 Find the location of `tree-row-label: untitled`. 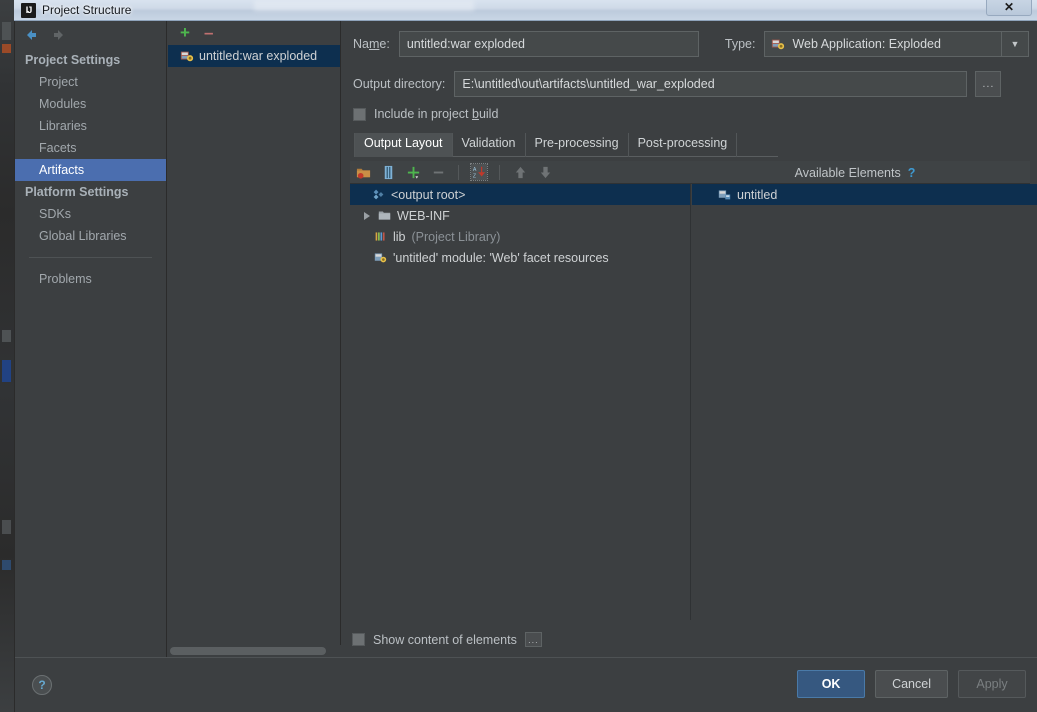

tree-row-label: untitled is located at coordinates (757, 194).